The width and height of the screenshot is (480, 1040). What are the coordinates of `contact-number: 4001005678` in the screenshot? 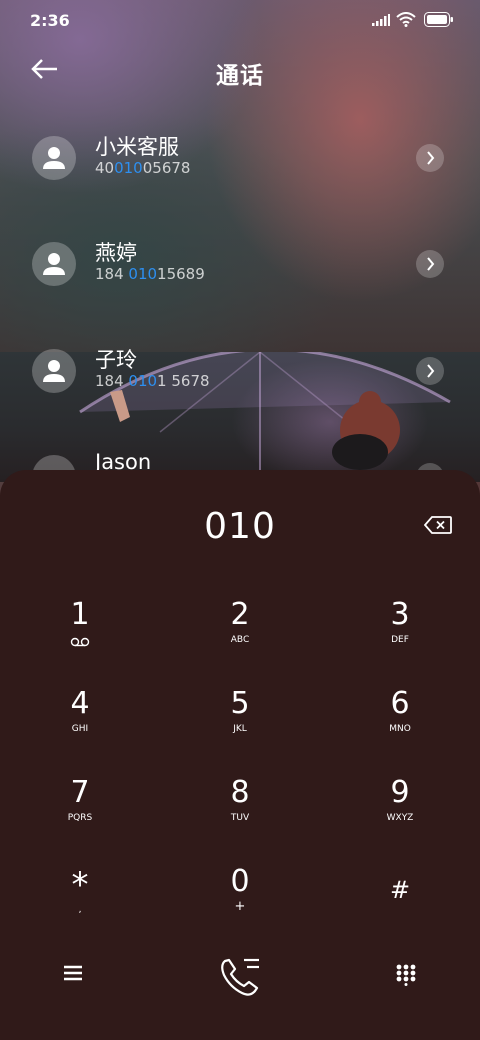 It's located at (143, 168).